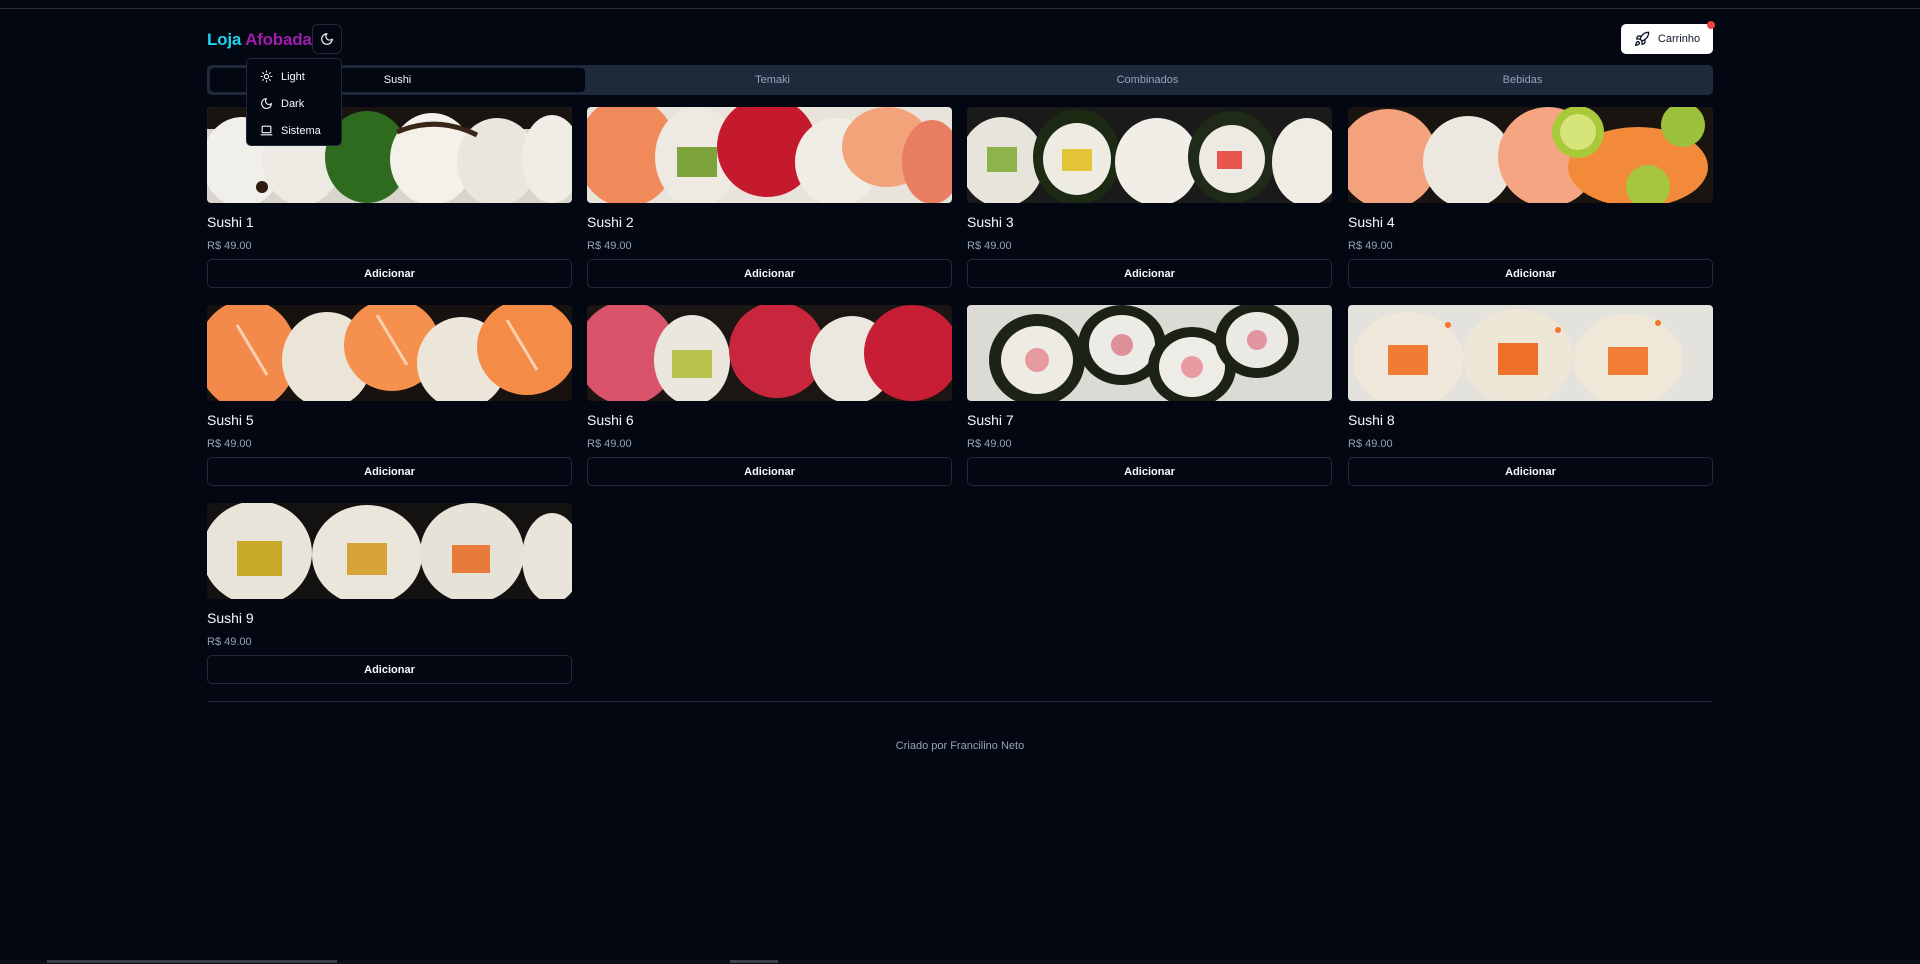 The width and height of the screenshot is (1920, 964). I want to click on window-top-border, so click(960, 8).